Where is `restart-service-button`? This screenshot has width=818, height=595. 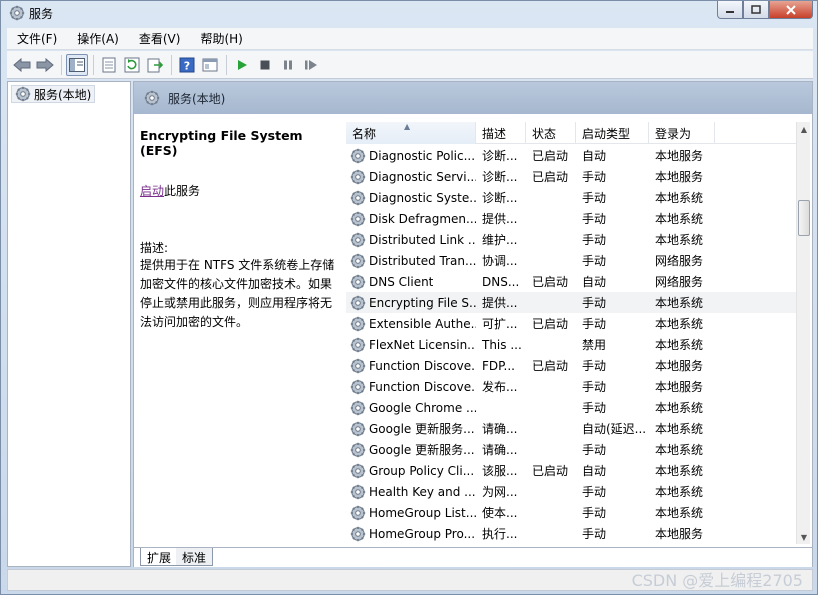 restart-service-button is located at coordinates (311, 65).